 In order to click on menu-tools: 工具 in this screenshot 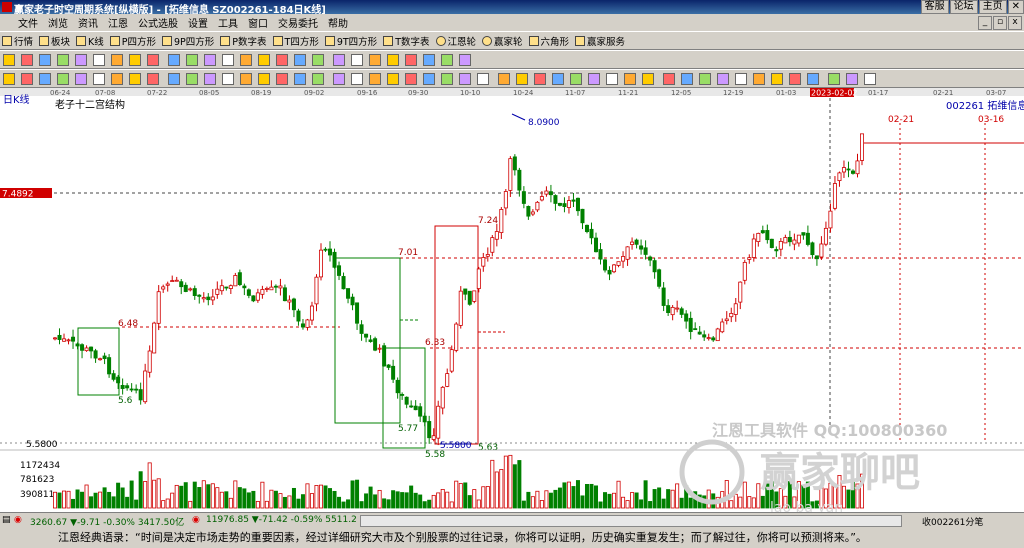, I will do `click(228, 22)`.